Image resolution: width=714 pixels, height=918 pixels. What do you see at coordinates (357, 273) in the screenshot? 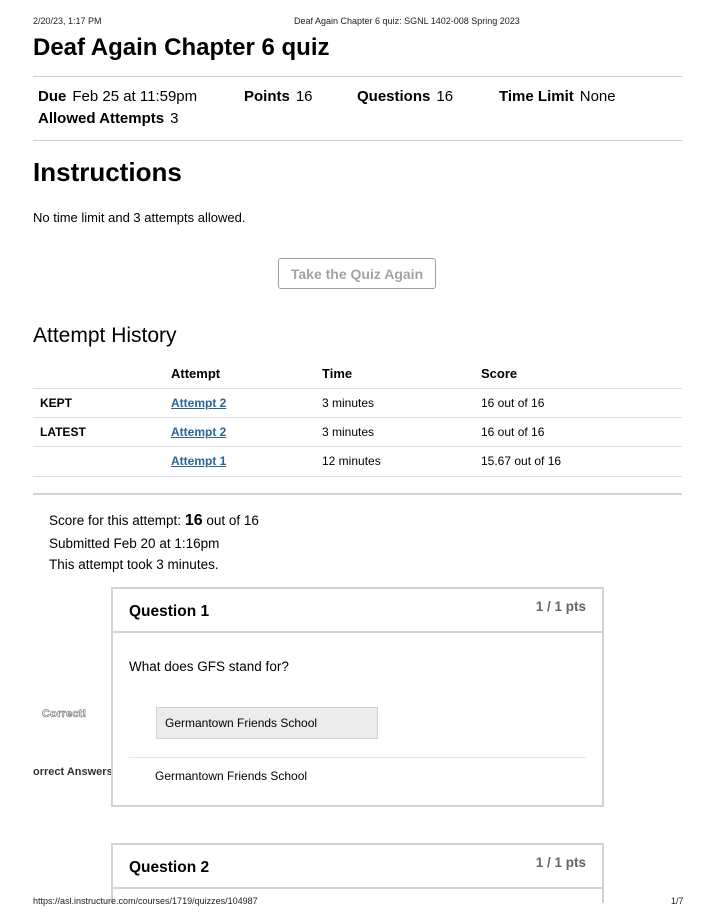
I see `take-quiz-again-button: Take the Quiz Again` at bounding box center [357, 273].